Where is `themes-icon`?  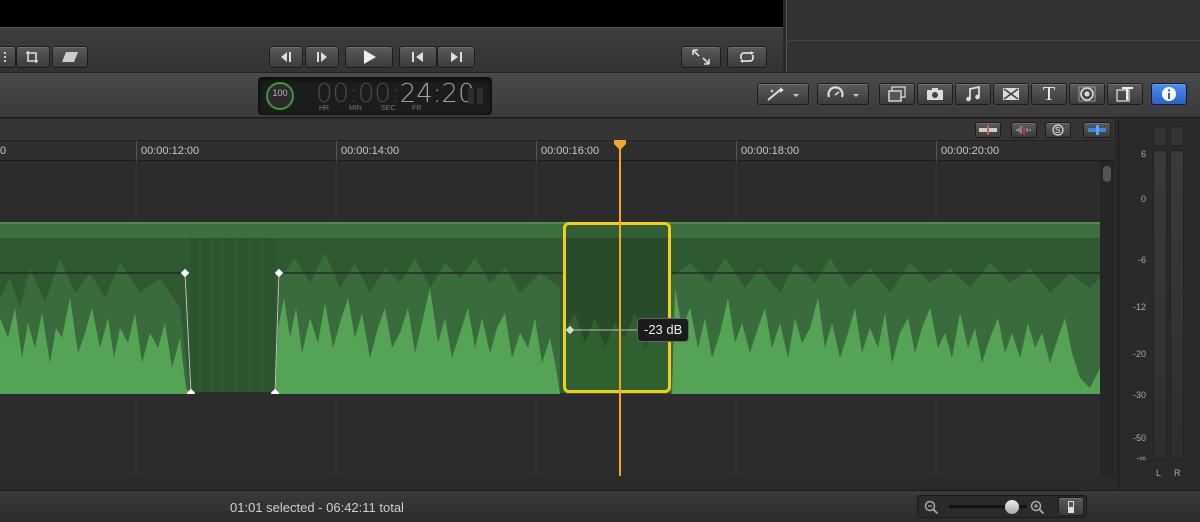
themes-icon is located at coordinates (1124, 94).